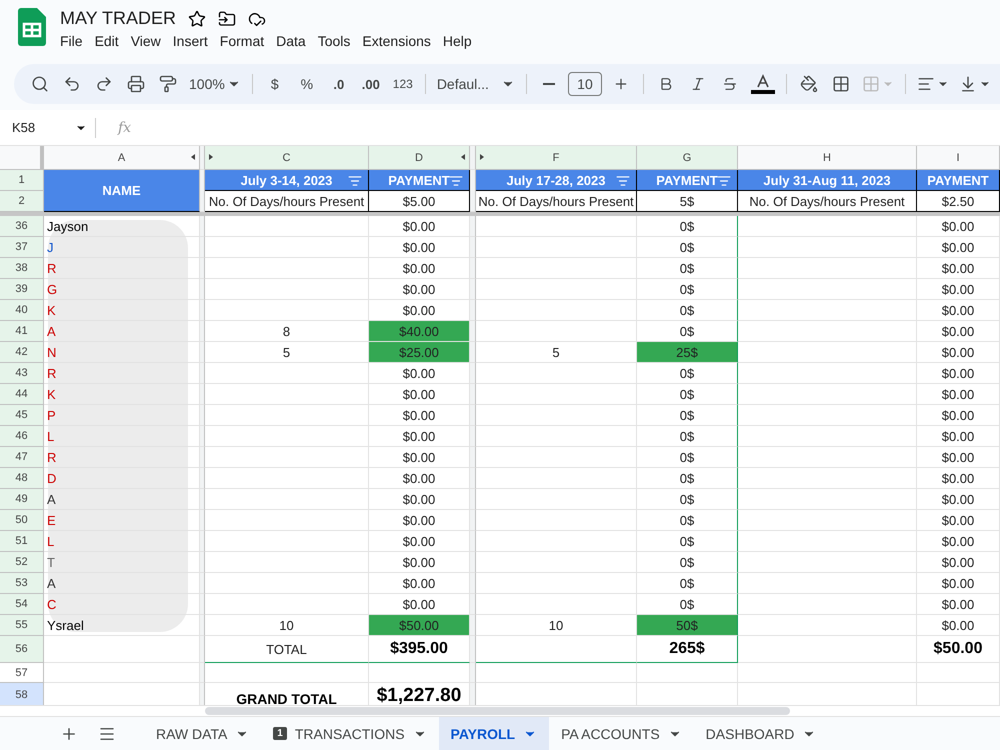  Describe the element at coordinates (22, 226) in the screenshot. I see `row-header: 36` at that location.